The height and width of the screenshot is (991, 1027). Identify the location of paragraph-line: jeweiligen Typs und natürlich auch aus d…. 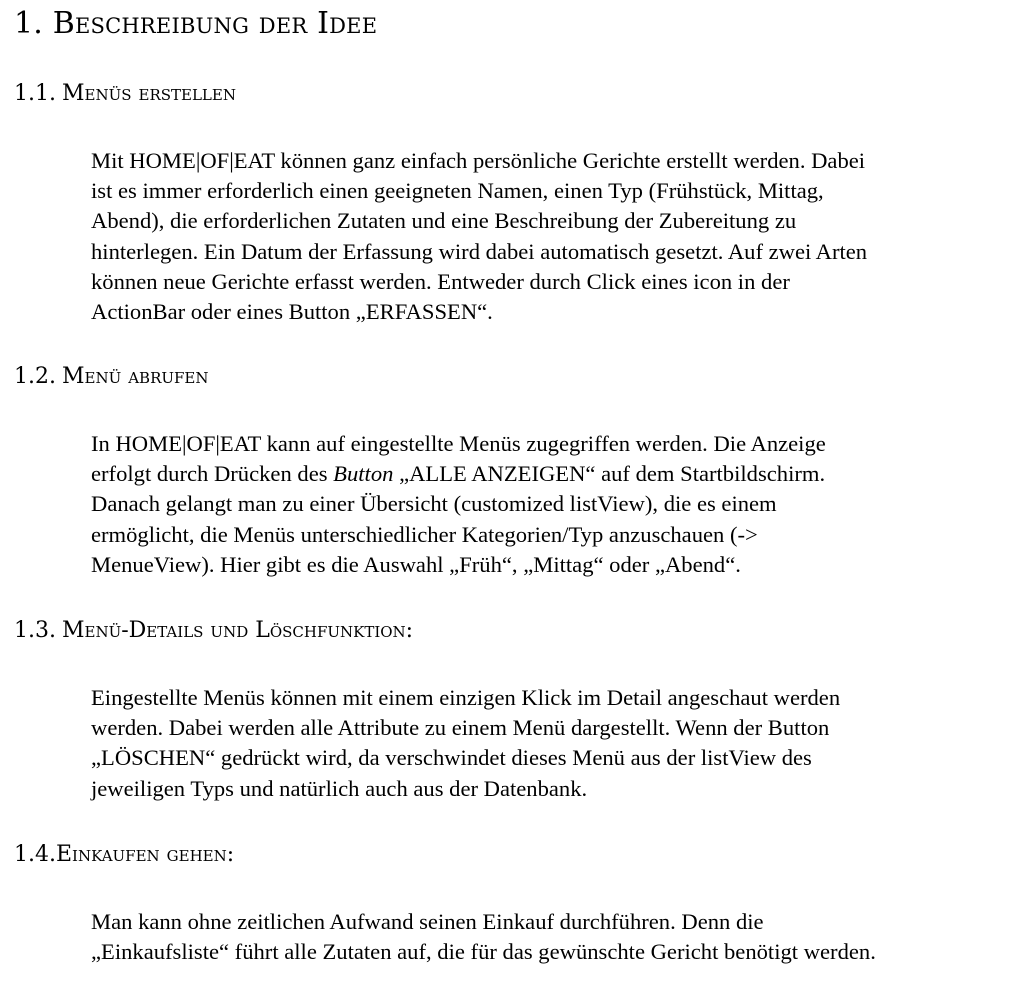
(339, 788).